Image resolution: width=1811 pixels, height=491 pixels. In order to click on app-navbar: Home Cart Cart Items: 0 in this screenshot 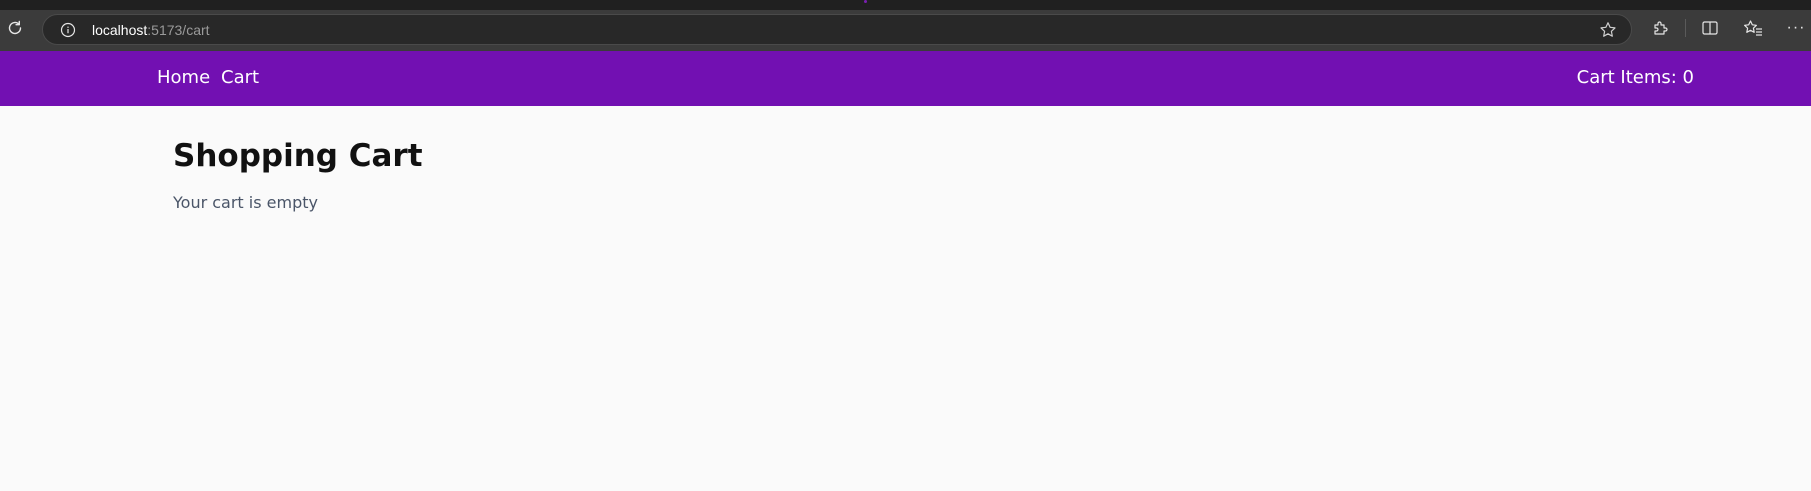, I will do `click(905, 78)`.